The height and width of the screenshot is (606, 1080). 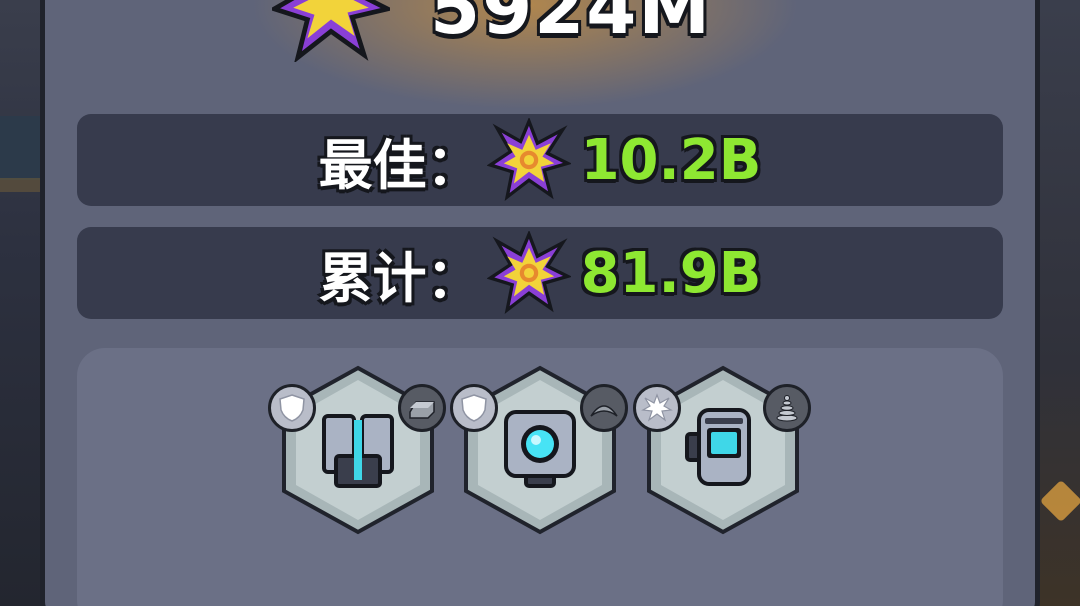 I want to click on total-row: 累计： 81.9B, so click(x=540, y=273).